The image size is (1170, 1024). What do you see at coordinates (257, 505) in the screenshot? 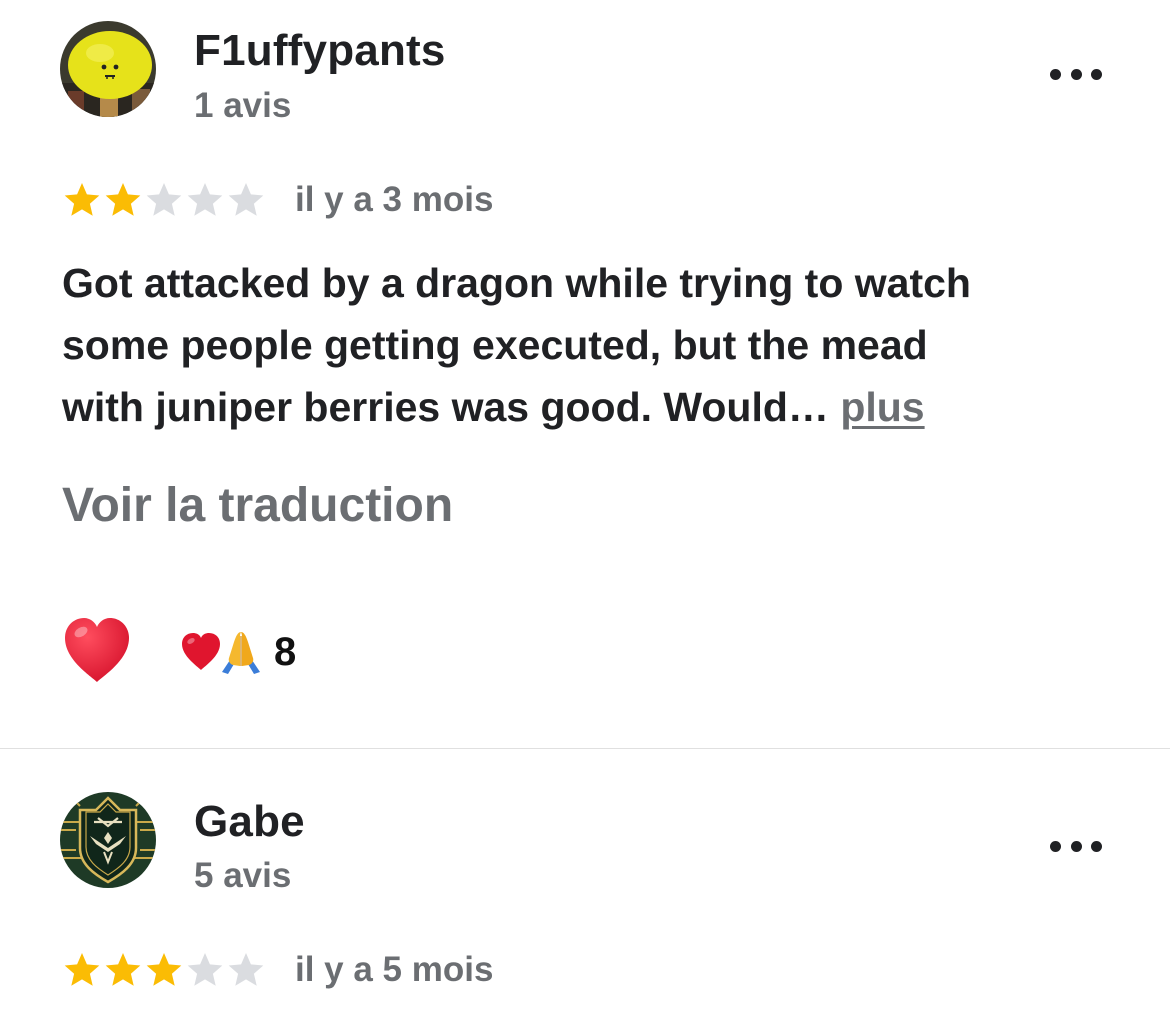
I see `see-translation-link: Voir la traduction` at bounding box center [257, 505].